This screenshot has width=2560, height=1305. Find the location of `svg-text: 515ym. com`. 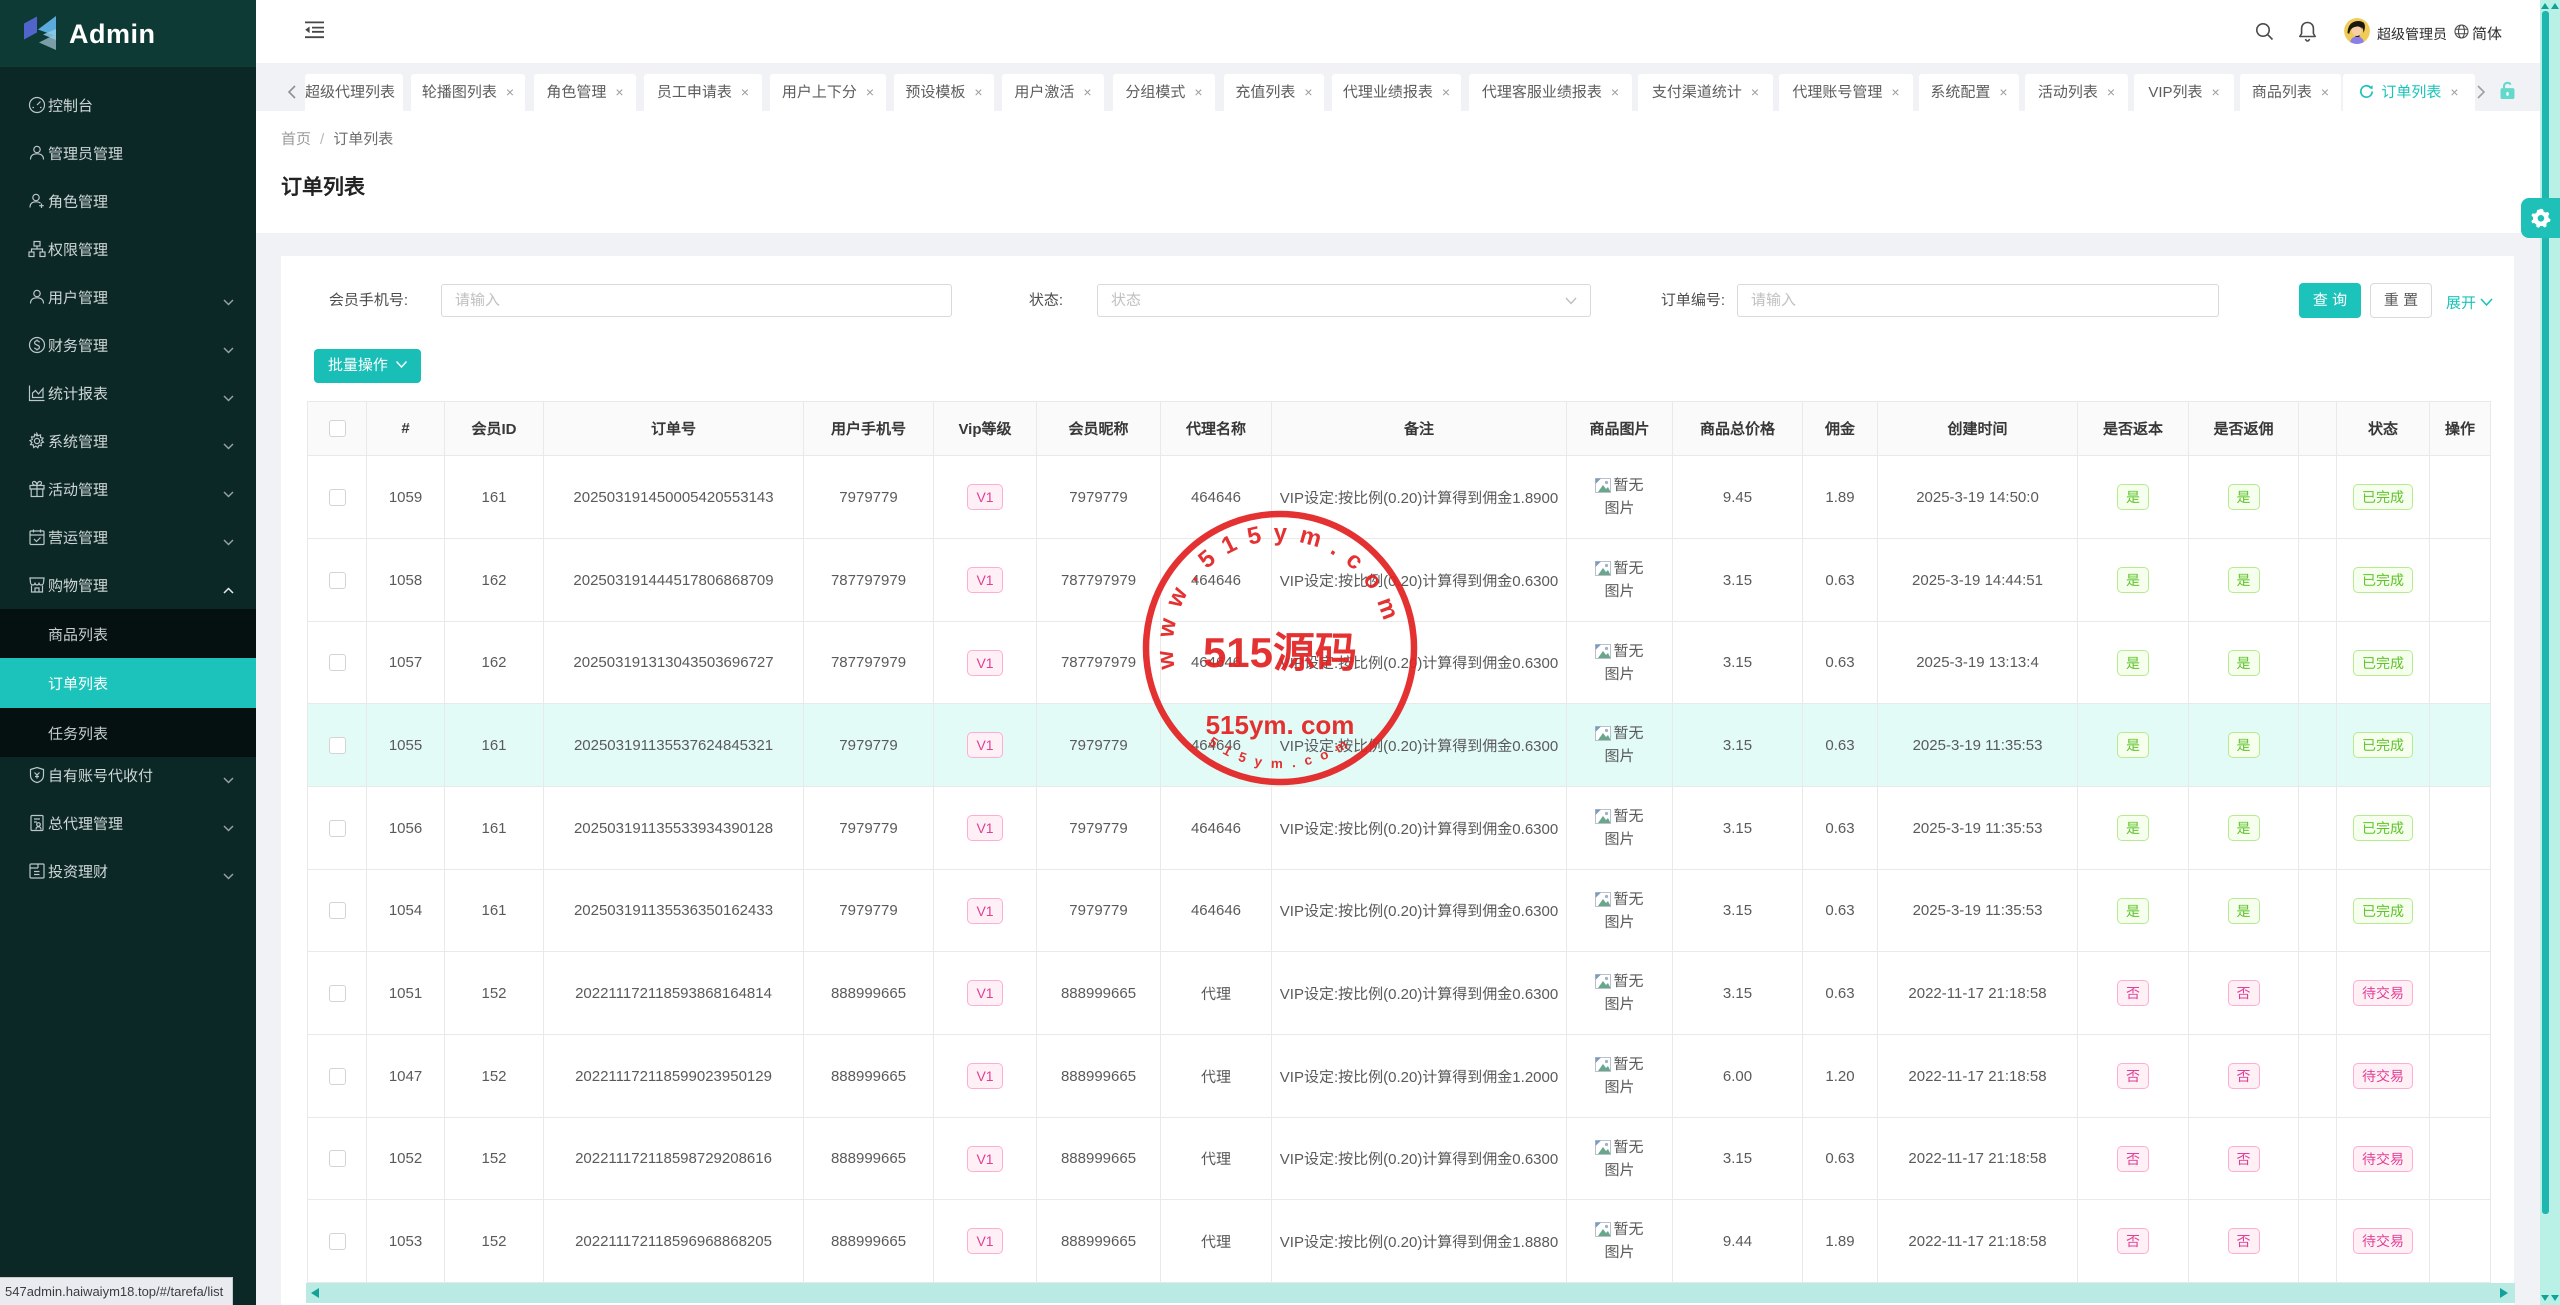

svg-text: 515ym. com is located at coordinates (1280, 725).